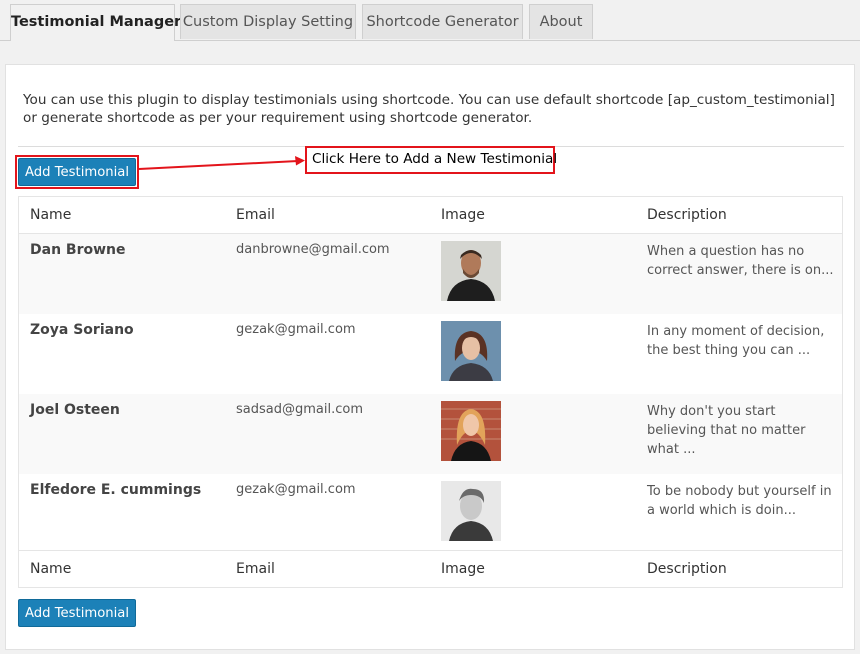 This screenshot has width=860, height=654. Describe the element at coordinates (687, 569) in the screenshot. I see `column-footer-description: Description` at that location.